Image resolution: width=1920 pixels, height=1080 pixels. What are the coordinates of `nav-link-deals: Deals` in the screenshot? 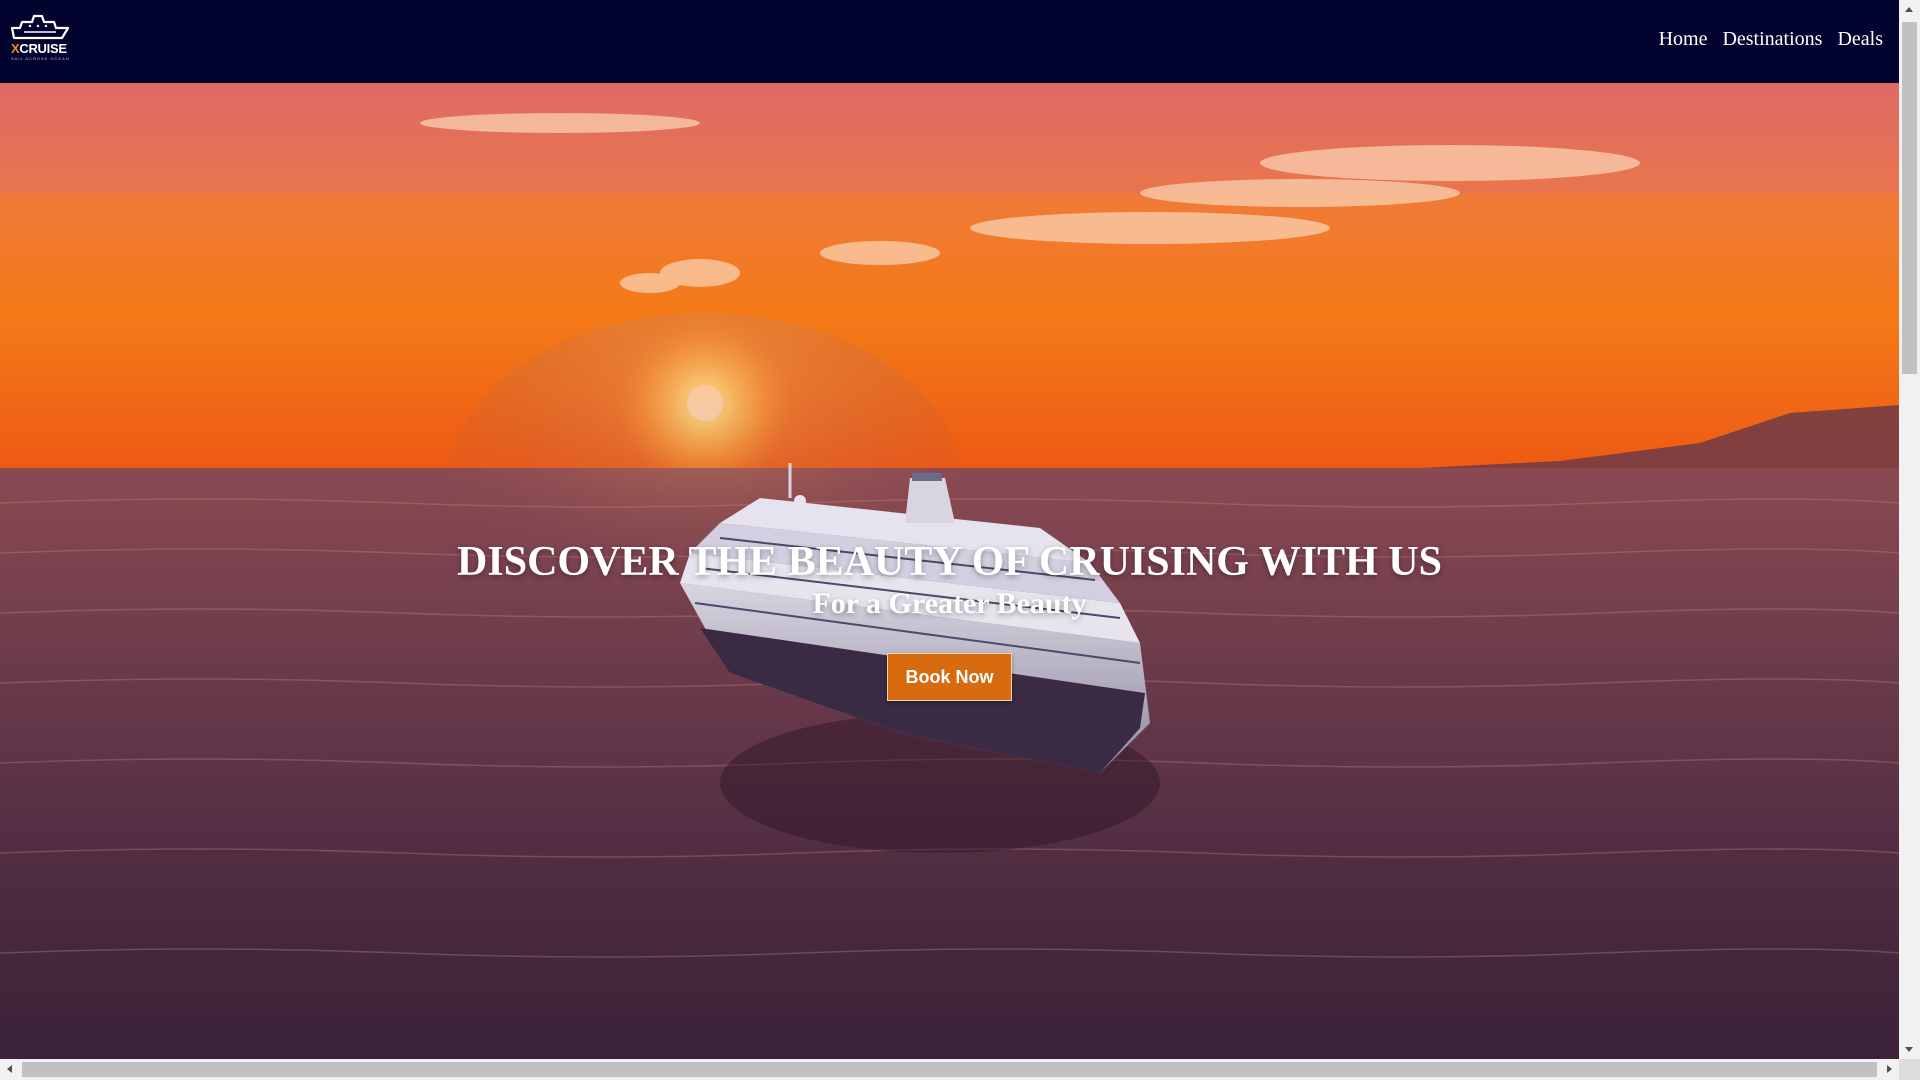 It's located at (1860, 39).